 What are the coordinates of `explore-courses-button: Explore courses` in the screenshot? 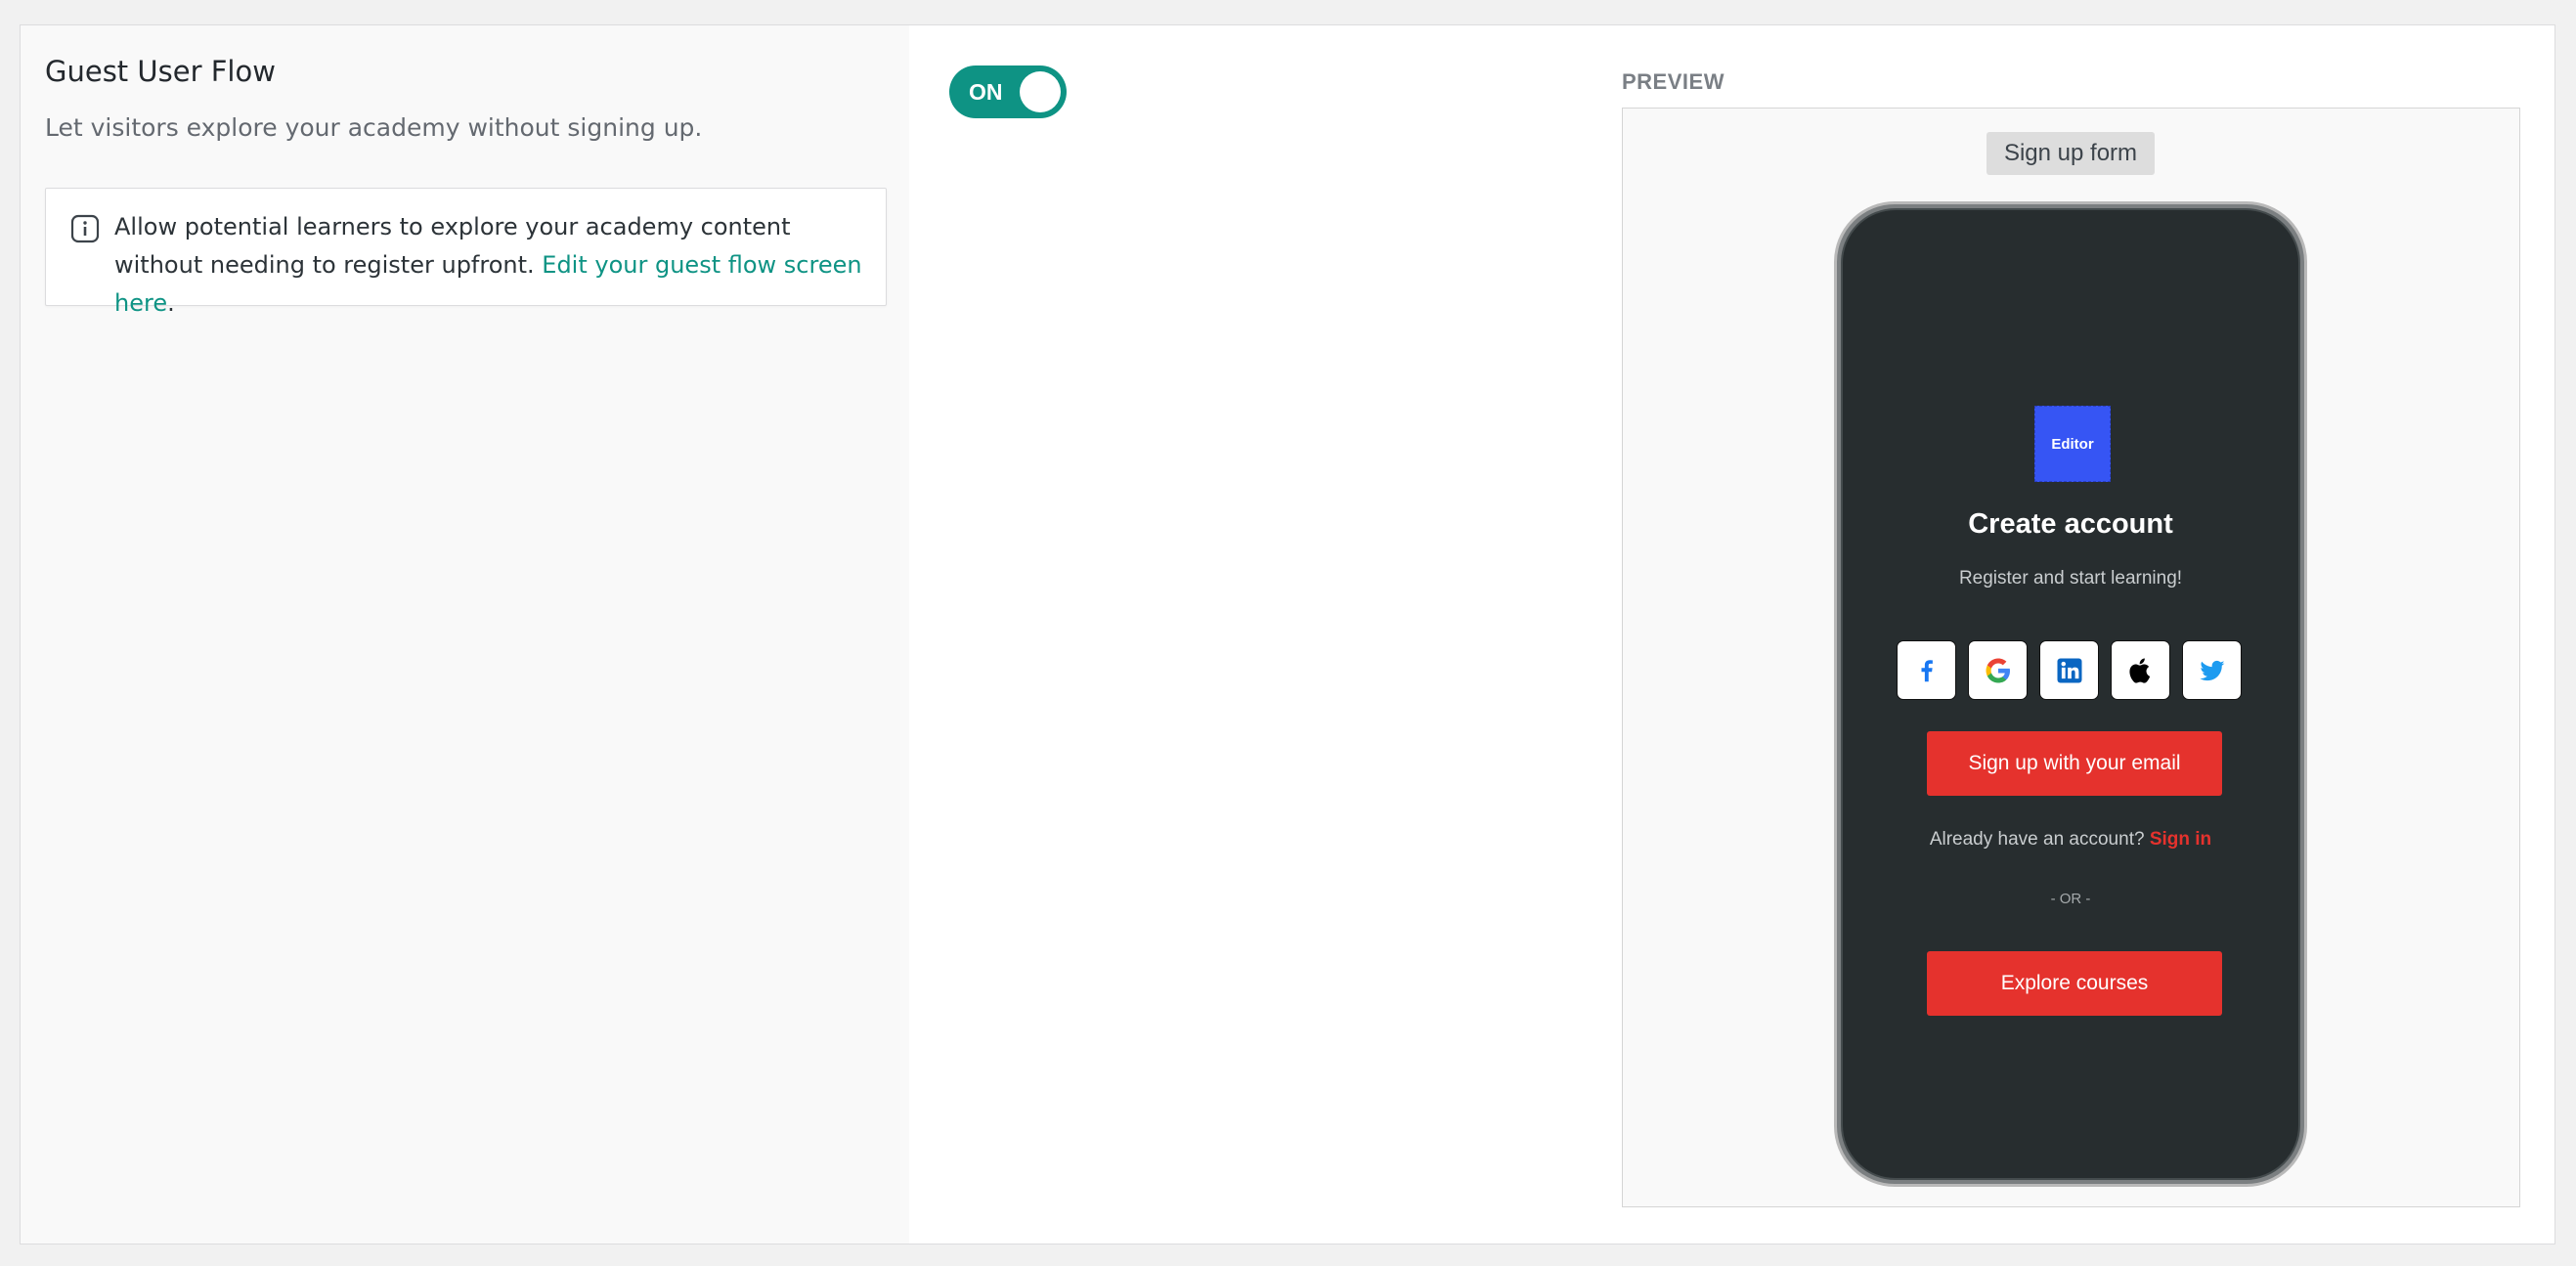 It's located at (2074, 984).